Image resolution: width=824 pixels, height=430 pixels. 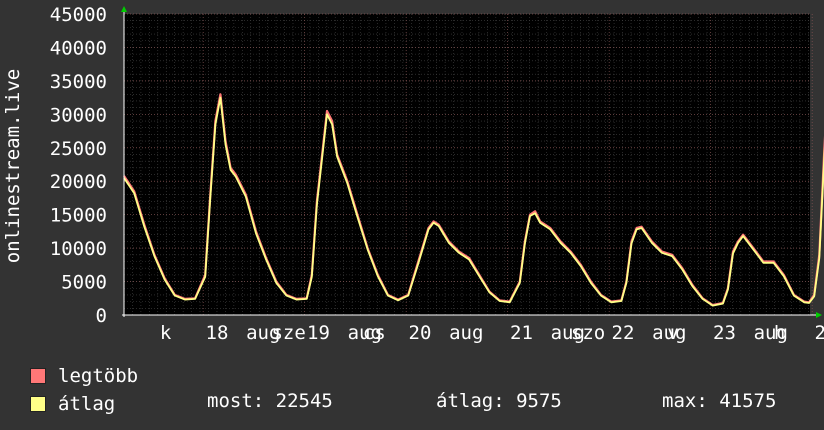 What do you see at coordinates (420, 333) in the screenshot?
I see `x-tick-label: 20` at bounding box center [420, 333].